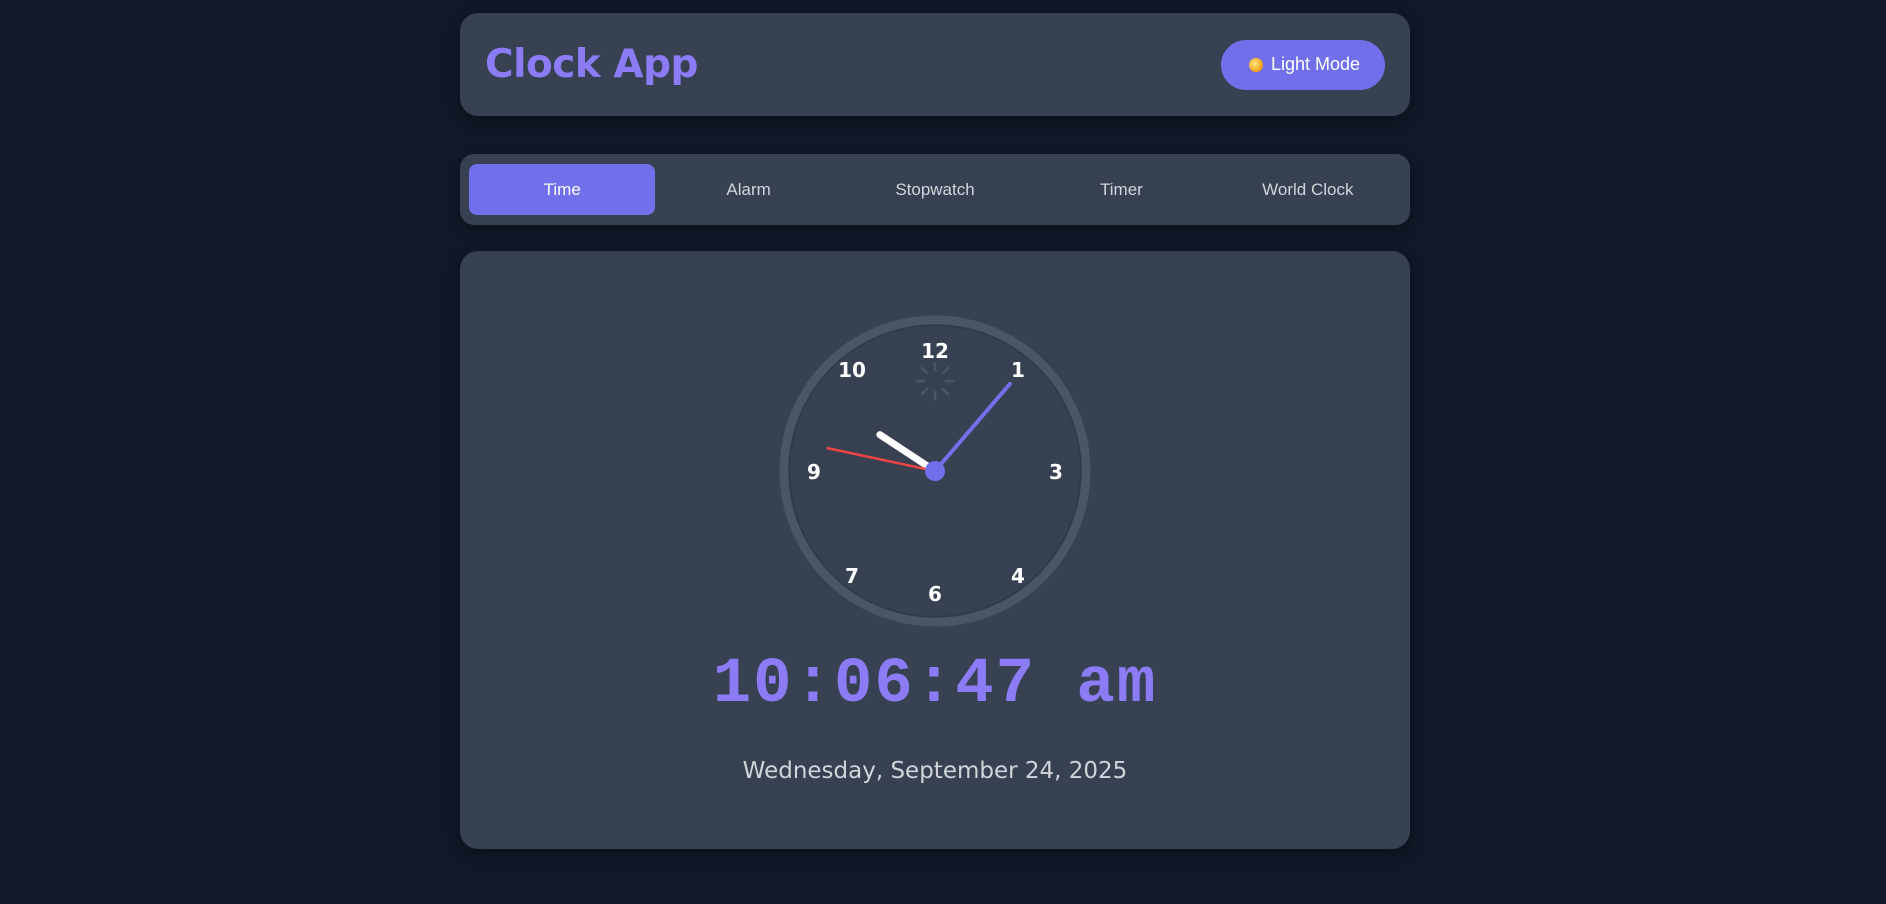 The width and height of the screenshot is (1886, 904). What do you see at coordinates (935, 351) in the screenshot?
I see `numeral-12: 12` at bounding box center [935, 351].